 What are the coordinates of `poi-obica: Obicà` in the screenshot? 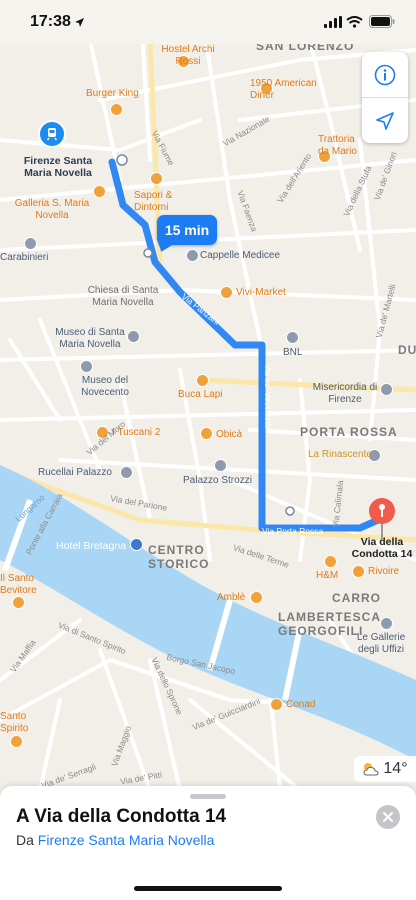 It's located at (229, 435).